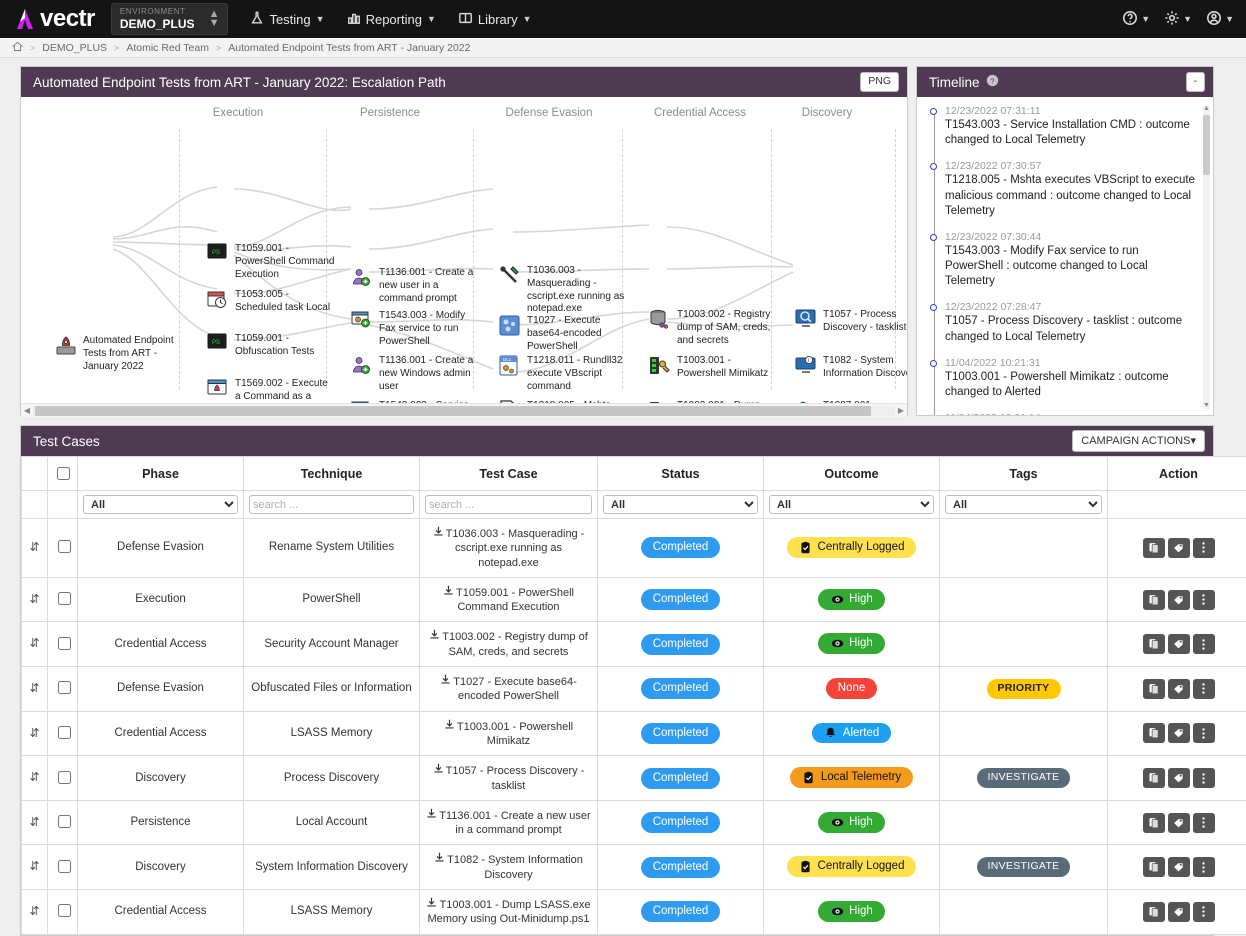 The image size is (1246, 936). Describe the element at coordinates (1024, 474) in the screenshot. I see `column-header-tags: Tags` at that location.